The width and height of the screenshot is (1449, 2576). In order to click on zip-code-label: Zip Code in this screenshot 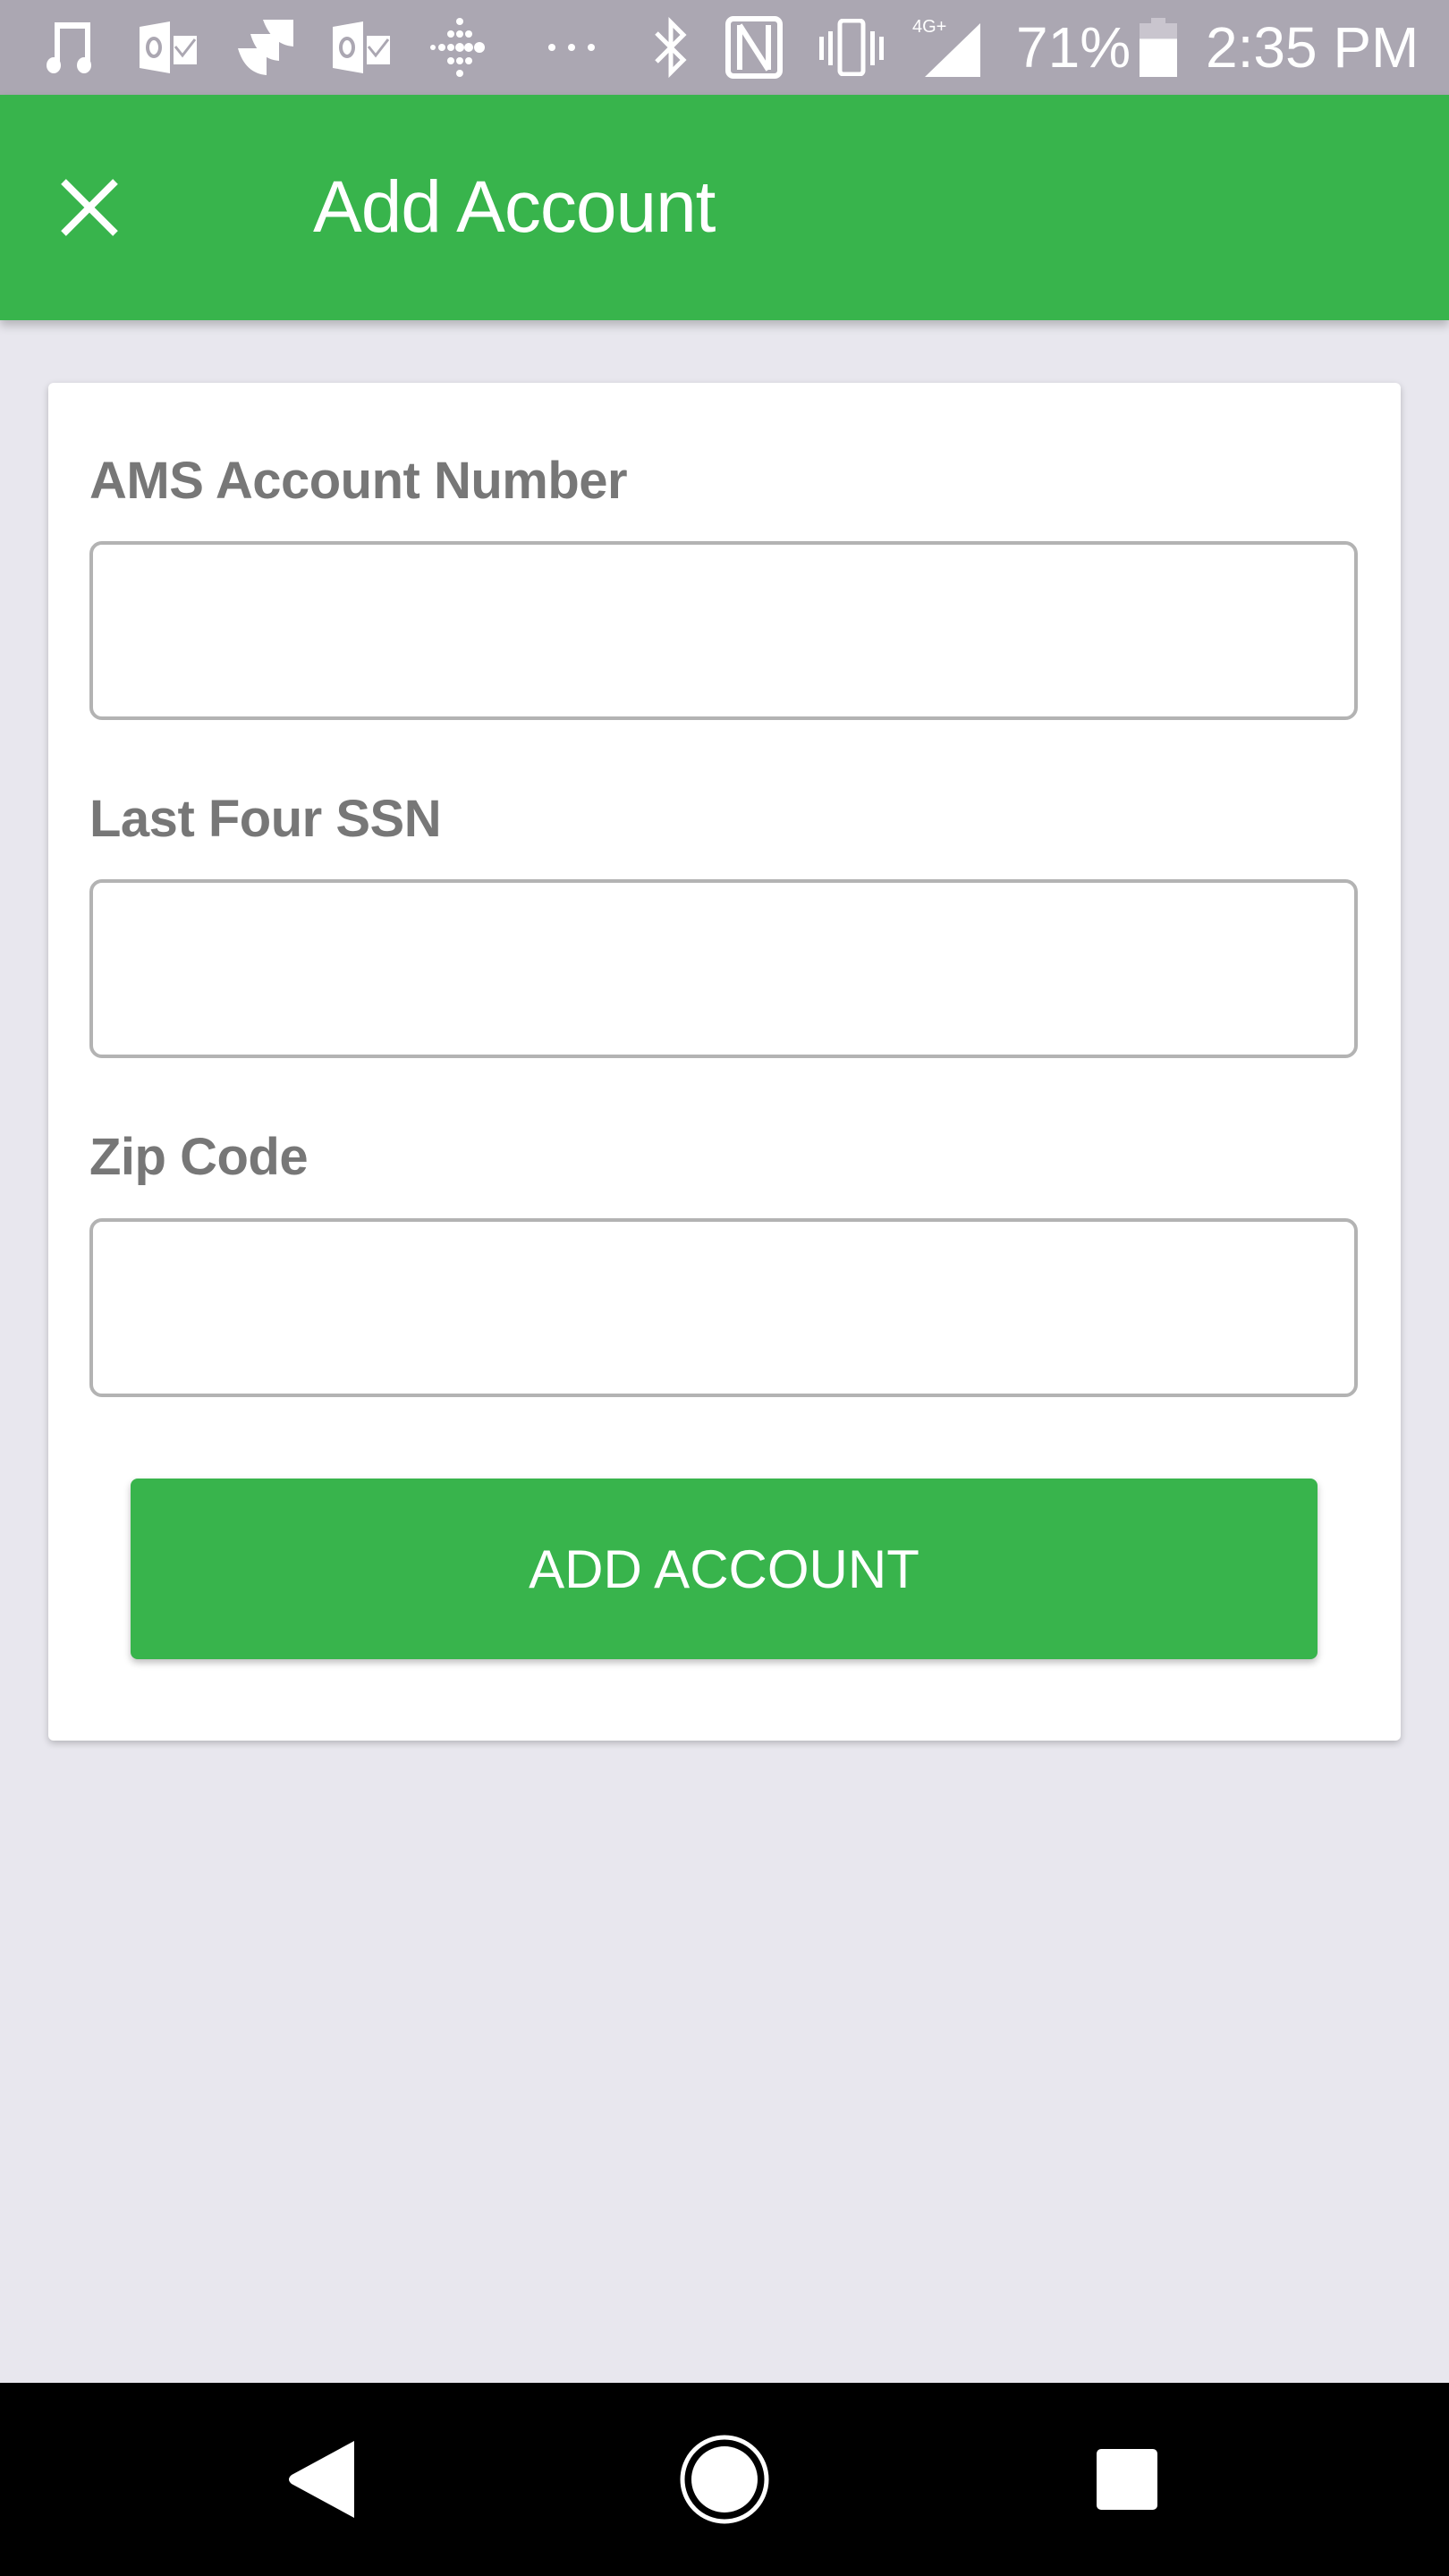, I will do `click(199, 1157)`.